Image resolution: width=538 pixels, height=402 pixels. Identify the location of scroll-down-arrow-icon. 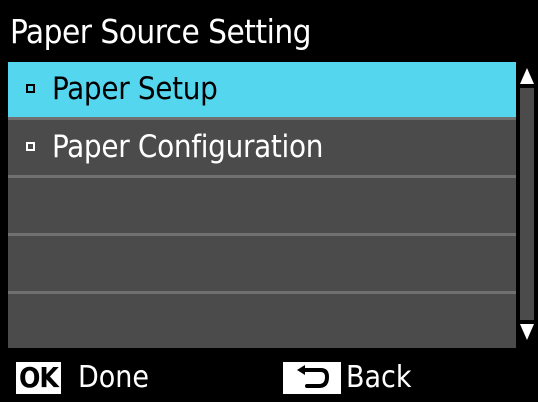
(527, 332).